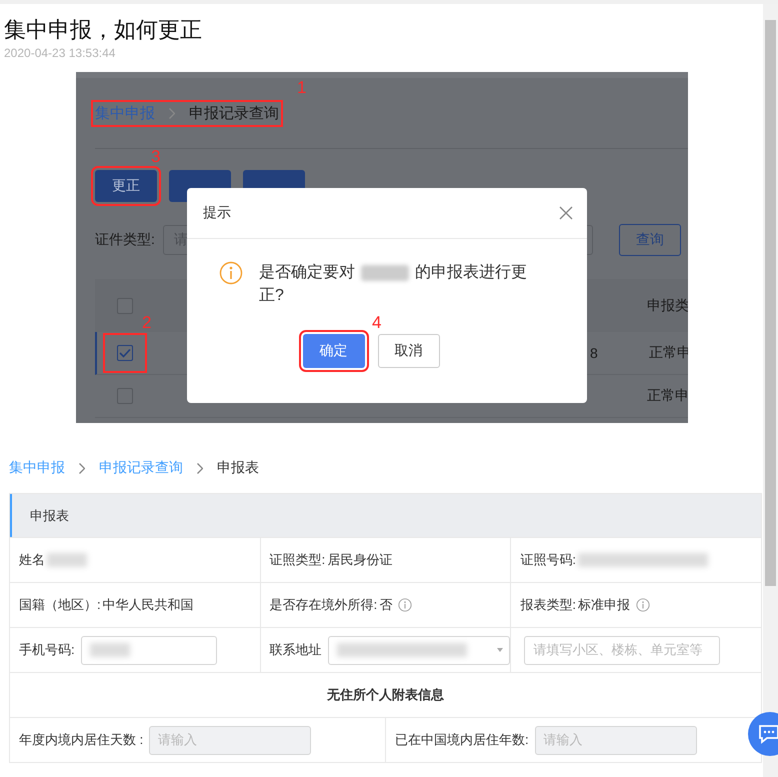  I want to click on caret-icon, so click(500, 650).